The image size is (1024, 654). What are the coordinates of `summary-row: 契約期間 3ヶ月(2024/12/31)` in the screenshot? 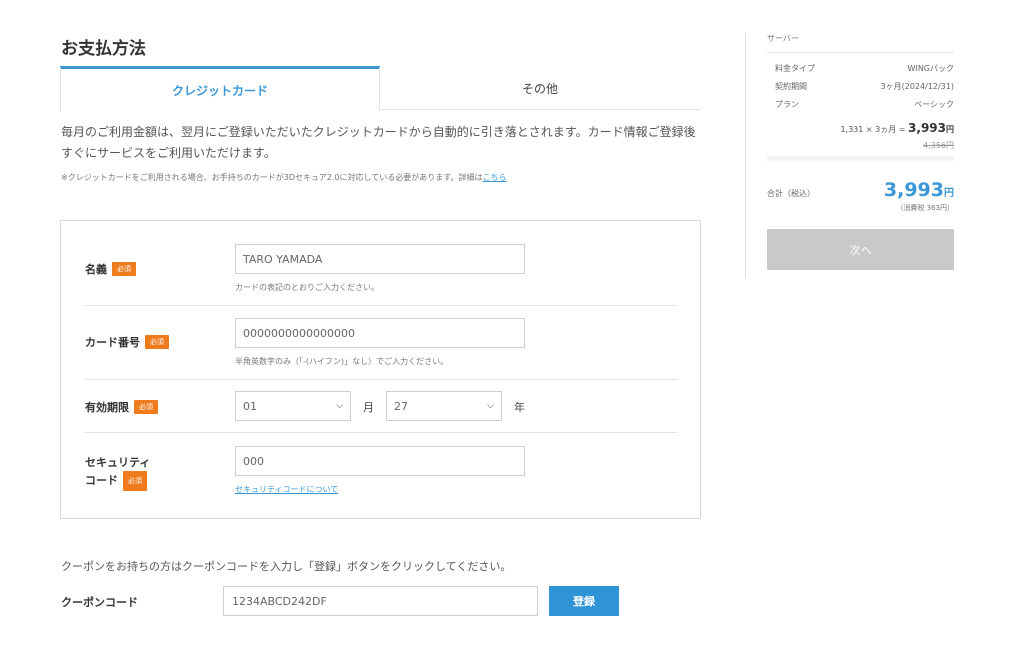 It's located at (860, 86).